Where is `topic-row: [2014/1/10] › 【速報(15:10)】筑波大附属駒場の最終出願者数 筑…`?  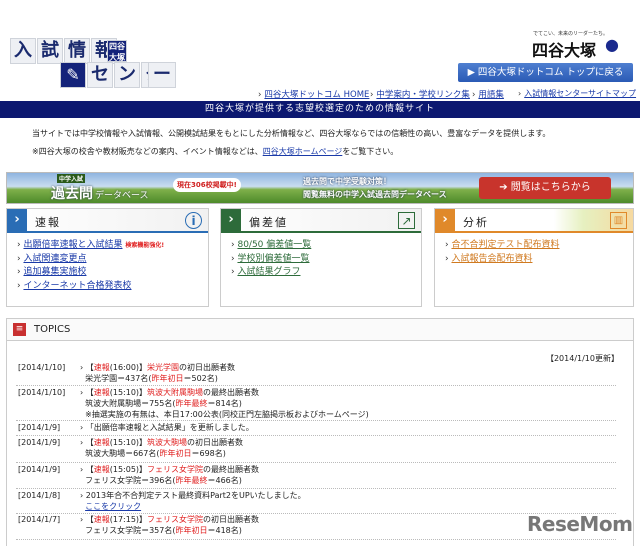 topic-row: [2014/1/10] › 【速報(15:10)】筑波大附属駒場の最終出願者数 筑… is located at coordinates (316, 404).